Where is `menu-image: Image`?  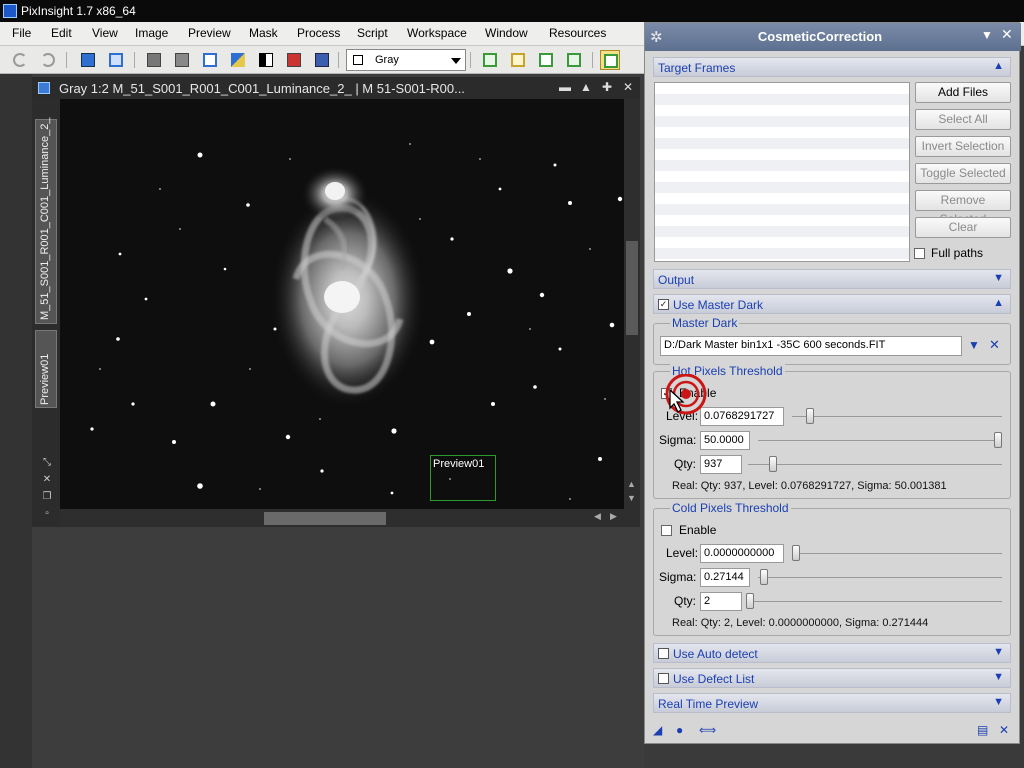
menu-image: Image is located at coordinates (151, 33).